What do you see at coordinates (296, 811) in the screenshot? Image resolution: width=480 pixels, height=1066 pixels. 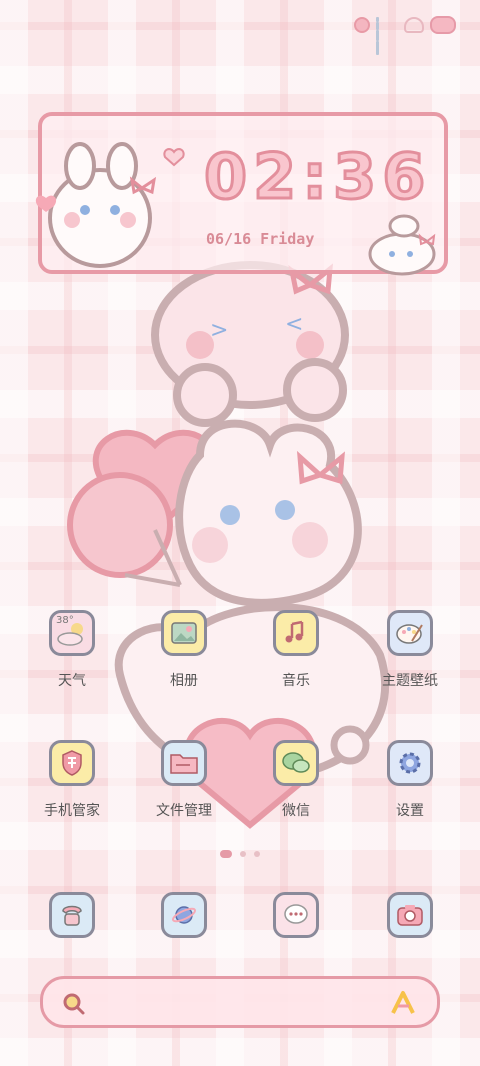 I see `app-label: 微信` at bounding box center [296, 811].